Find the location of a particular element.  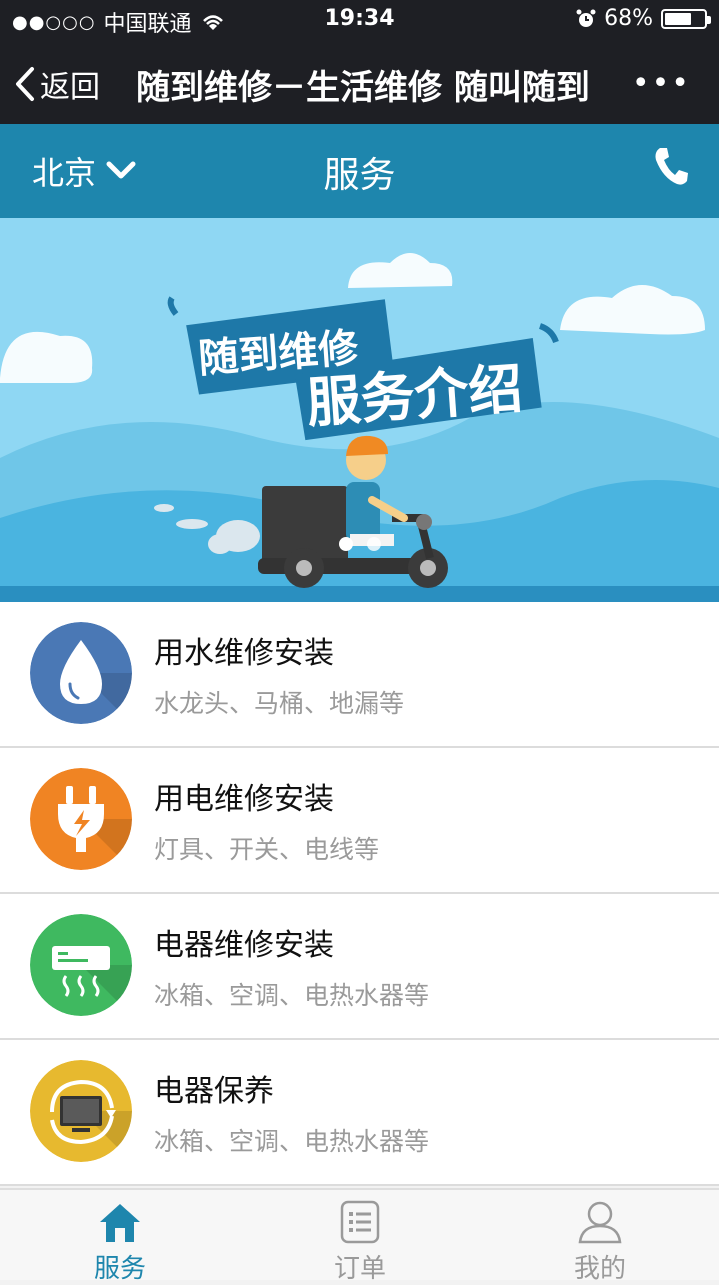

app-header: 北京 服务 is located at coordinates (359, 171).